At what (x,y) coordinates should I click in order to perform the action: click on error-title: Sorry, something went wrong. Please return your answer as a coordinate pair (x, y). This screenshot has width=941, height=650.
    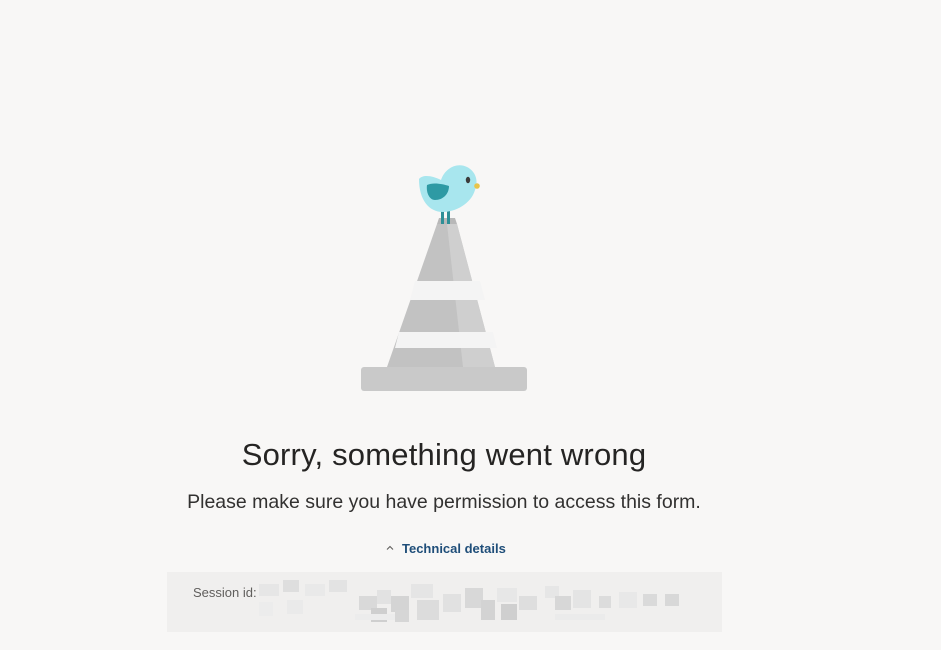
    Looking at the image, I should click on (444, 454).